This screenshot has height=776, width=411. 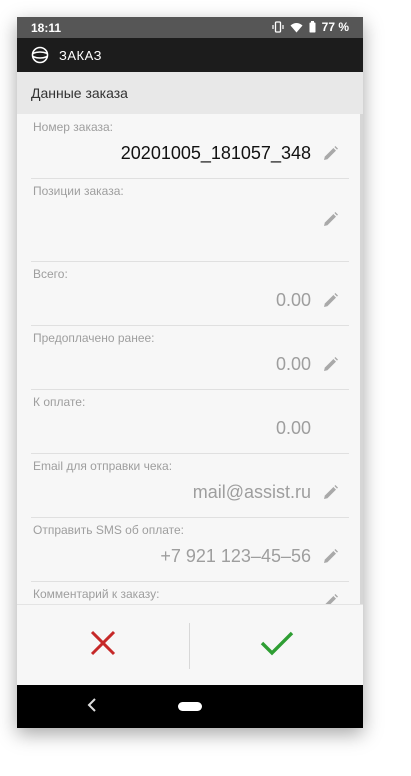 I want to click on email-label: Email для отправки чека:, so click(x=103, y=466).